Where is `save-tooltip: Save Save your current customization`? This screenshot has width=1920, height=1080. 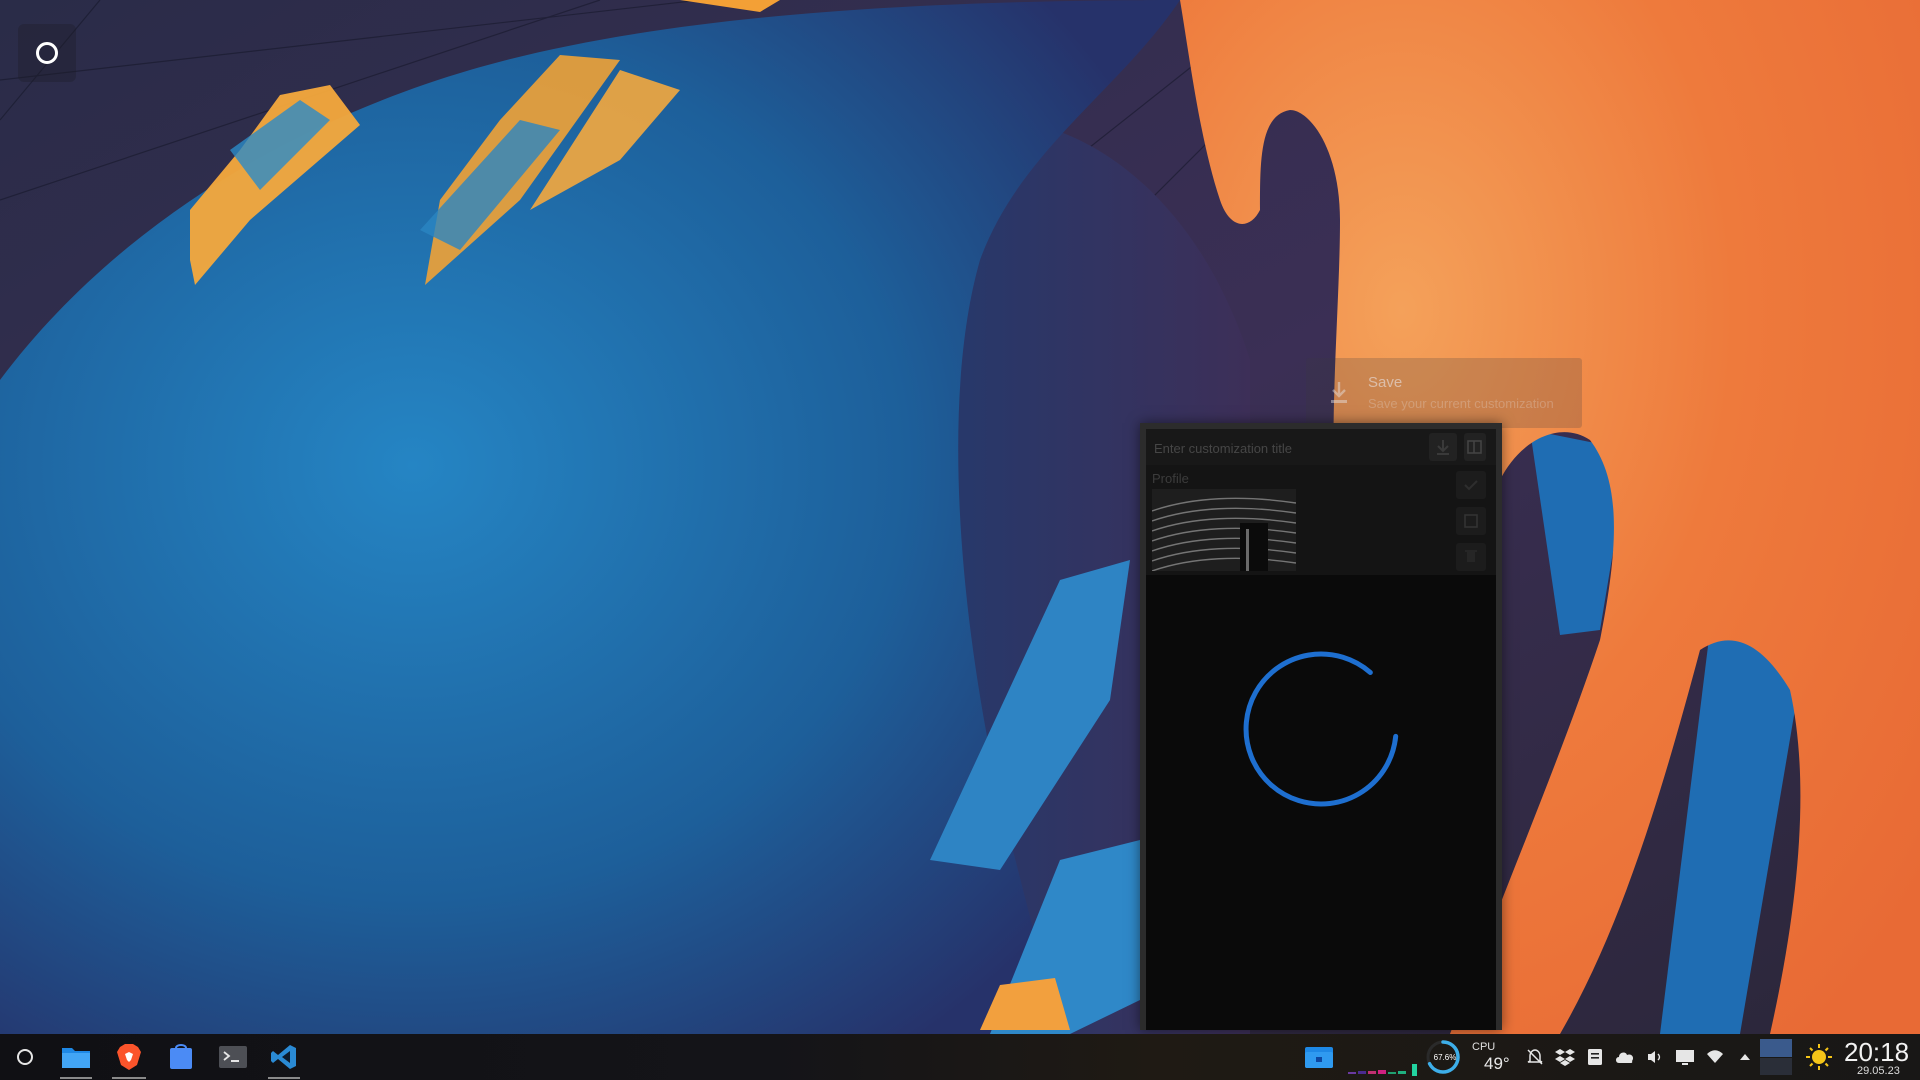
save-tooltip: Save Save your current customization is located at coordinates (1444, 393).